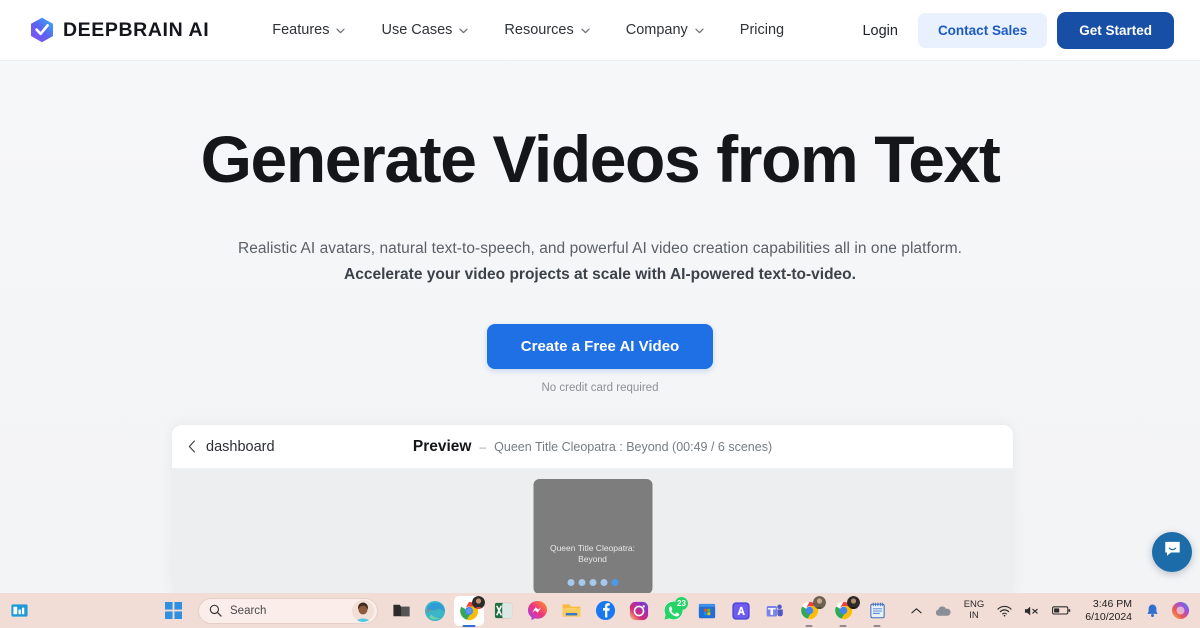 The width and height of the screenshot is (1200, 628). I want to click on taskbar-icon-google-chrome-active, so click(469, 610).